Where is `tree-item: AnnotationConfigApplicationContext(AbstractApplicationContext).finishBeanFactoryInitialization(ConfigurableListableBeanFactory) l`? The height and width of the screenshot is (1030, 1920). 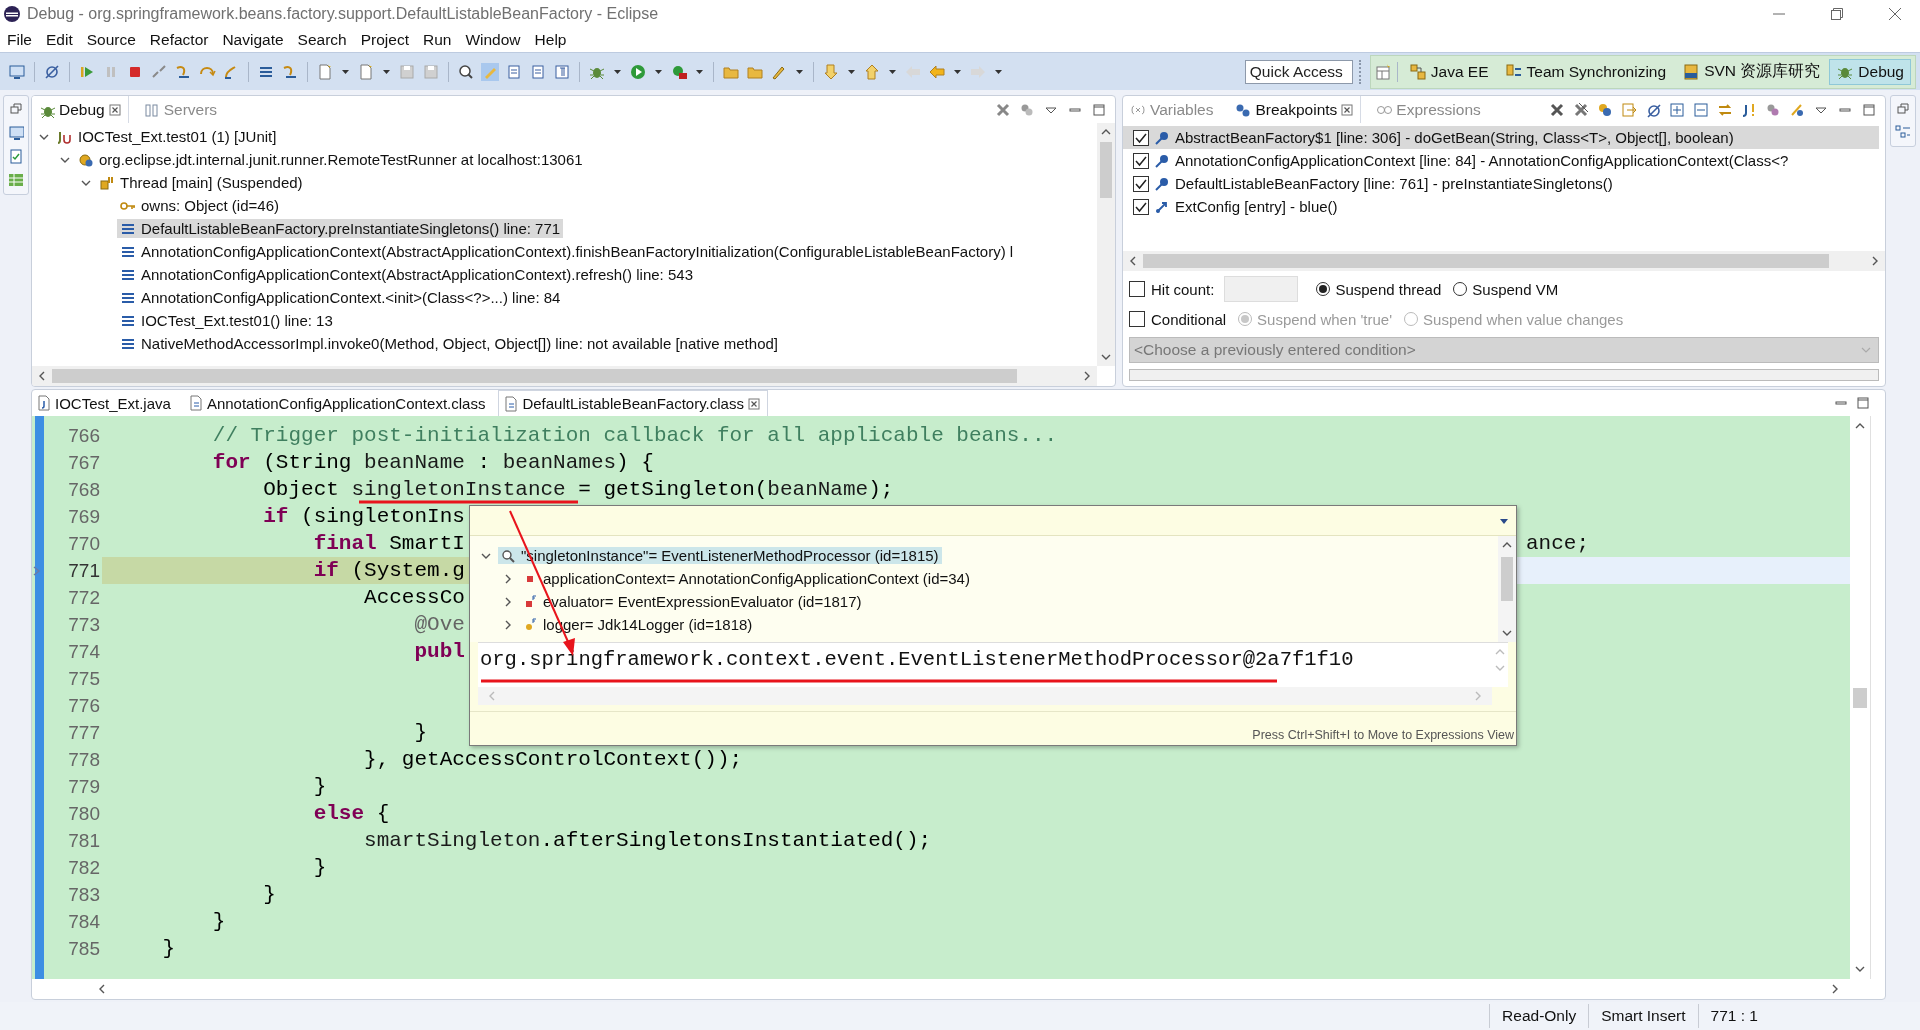
tree-item: AnnotationConfigApplicationContext(AbstractApplicationContext).finishBeanFactoryInitialization(ConfigurableListableBeanFactory) l is located at coordinates (567, 251).